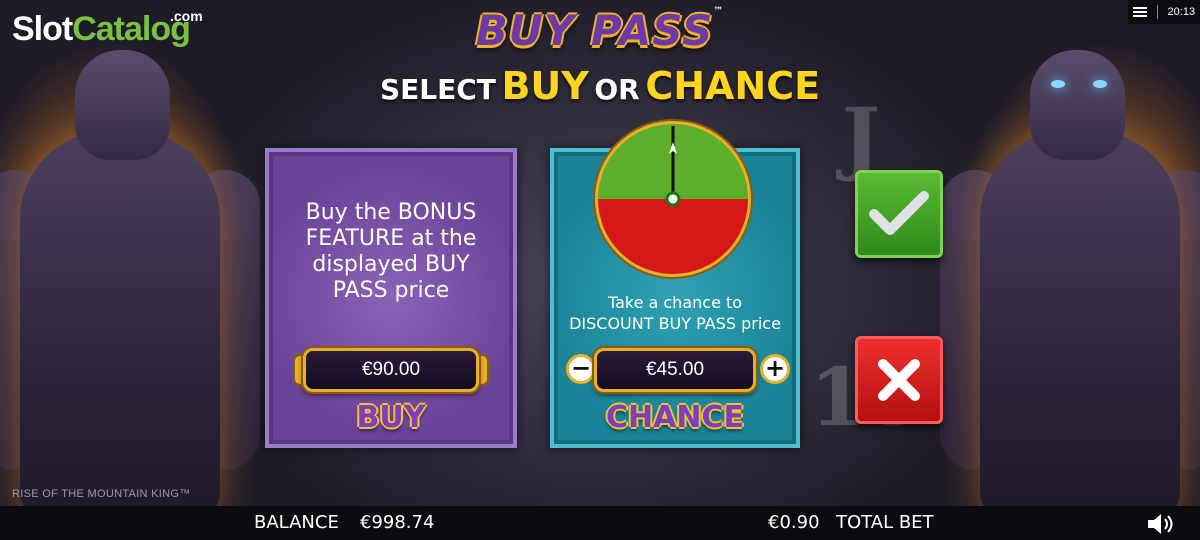 The width and height of the screenshot is (1200, 540). I want to click on prompt-select: SELECT, so click(437, 89).